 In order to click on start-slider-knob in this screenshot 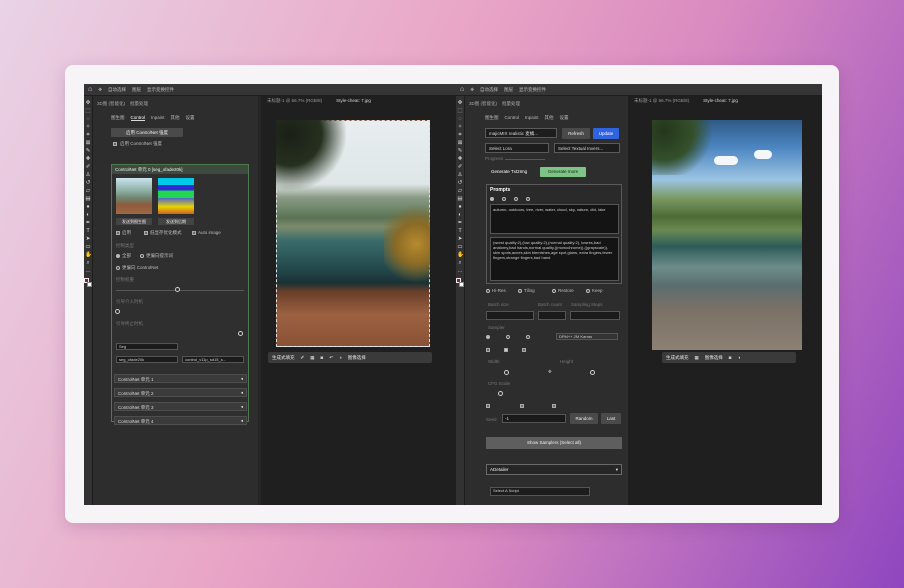, I will do `click(117, 311)`.